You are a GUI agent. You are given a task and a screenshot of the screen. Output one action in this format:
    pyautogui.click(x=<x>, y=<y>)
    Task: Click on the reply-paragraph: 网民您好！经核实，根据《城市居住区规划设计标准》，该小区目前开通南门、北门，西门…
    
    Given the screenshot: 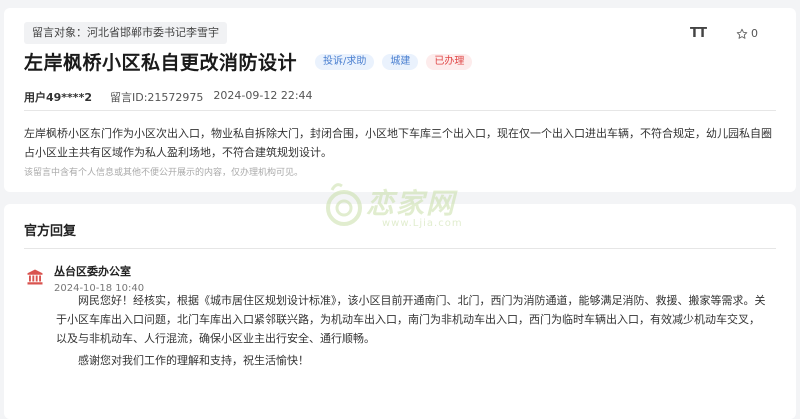 What is the action you would take?
    pyautogui.click(x=411, y=319)
    